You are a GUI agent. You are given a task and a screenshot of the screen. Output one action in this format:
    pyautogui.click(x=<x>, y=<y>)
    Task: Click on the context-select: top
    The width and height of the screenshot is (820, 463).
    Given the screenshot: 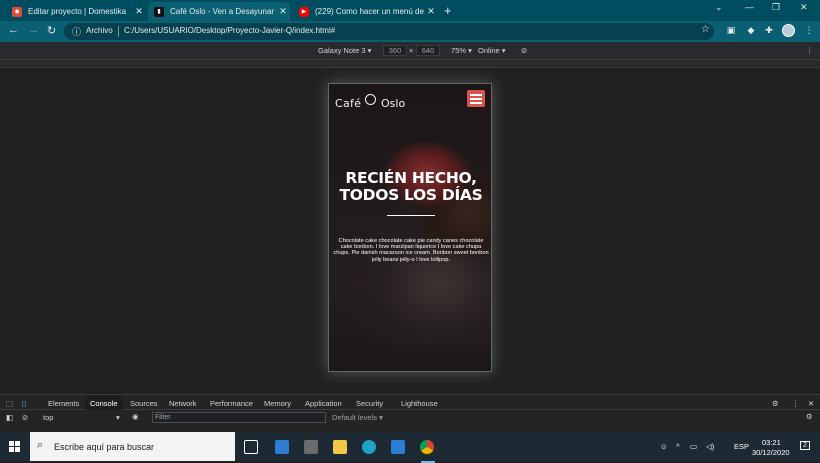 What is the action you would take?
    pyautogui.click(x=48, y=417)
    